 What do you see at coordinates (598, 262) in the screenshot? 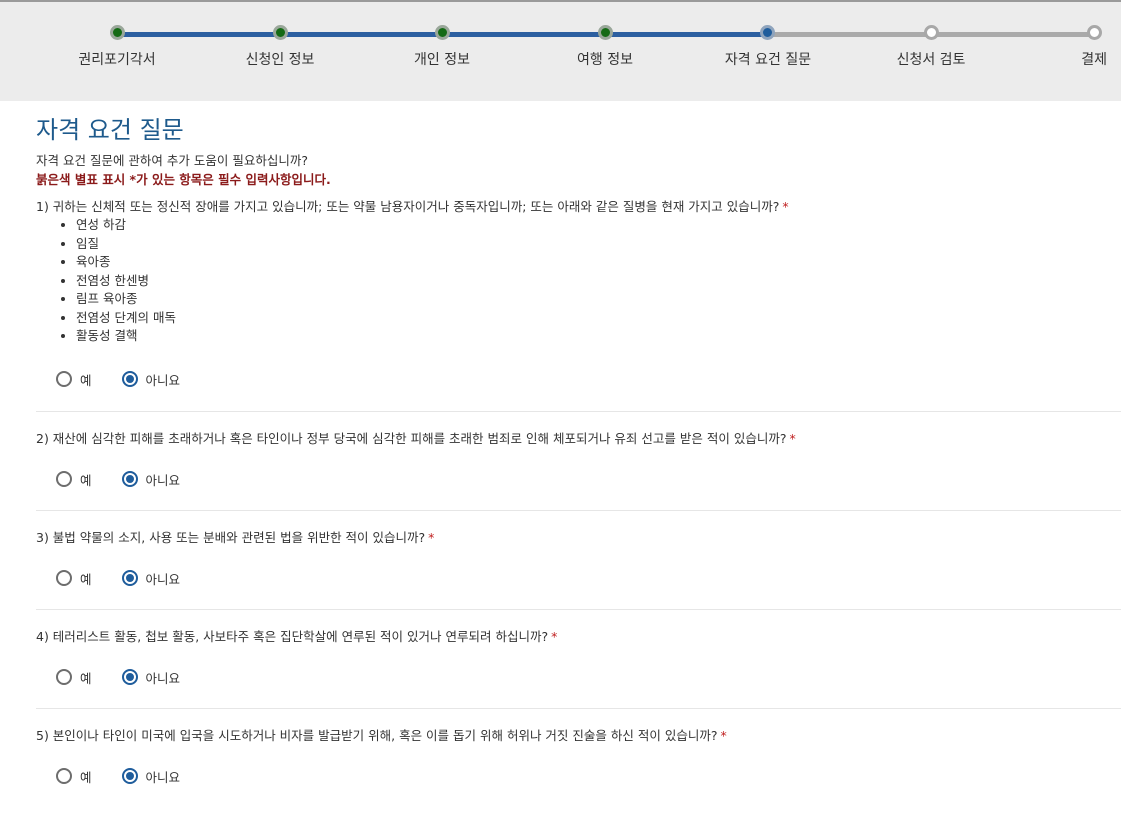
I see `list-item: 육아종` at bounding box center [598, 262].